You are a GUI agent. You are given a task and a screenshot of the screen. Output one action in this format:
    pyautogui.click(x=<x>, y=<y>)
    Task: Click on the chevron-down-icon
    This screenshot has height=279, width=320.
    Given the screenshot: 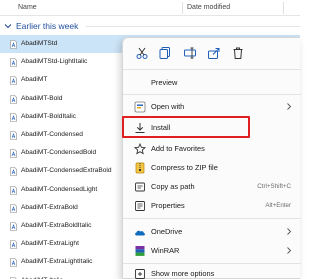 What is the action you would take?
    pyautogui.click(x=8, y=26)
    